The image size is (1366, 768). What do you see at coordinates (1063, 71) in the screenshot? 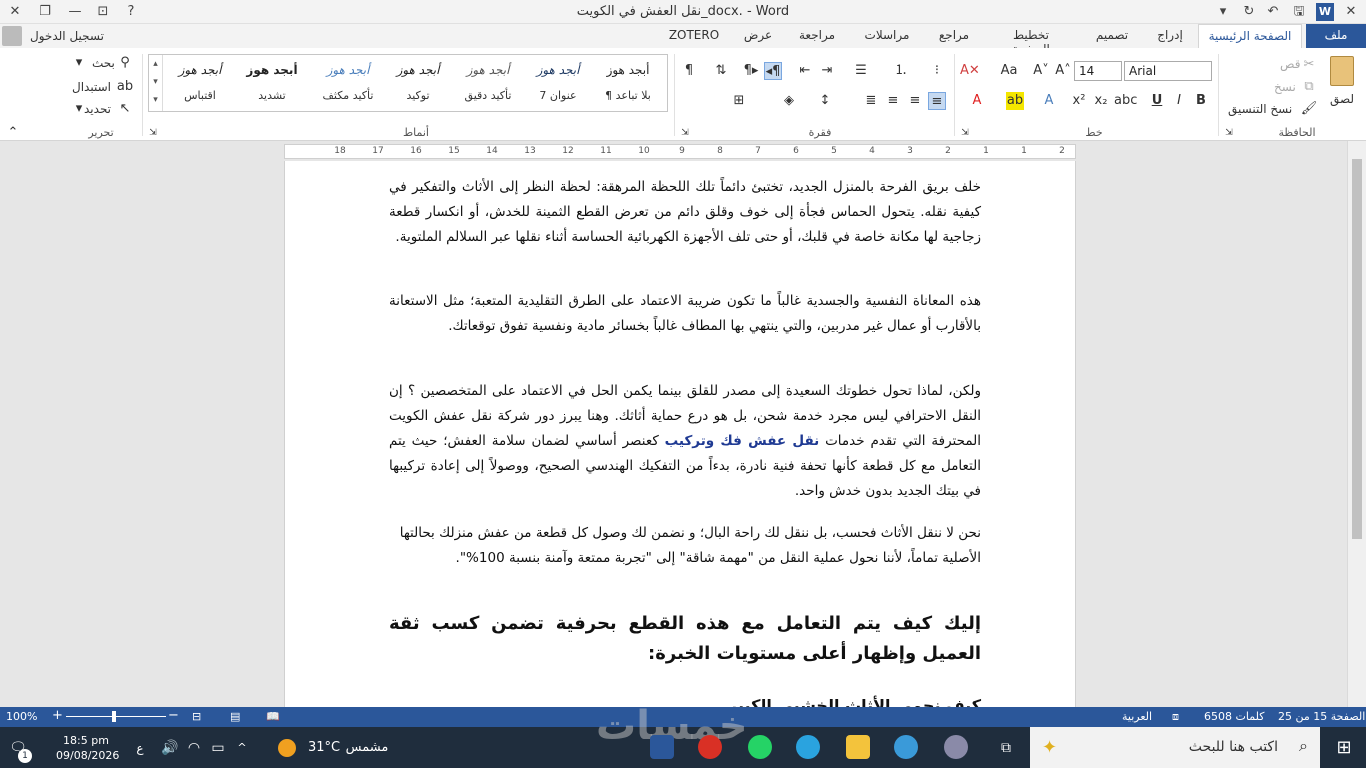
I see `grow-font-icon: A˄` at bounding box center [1063, 71].